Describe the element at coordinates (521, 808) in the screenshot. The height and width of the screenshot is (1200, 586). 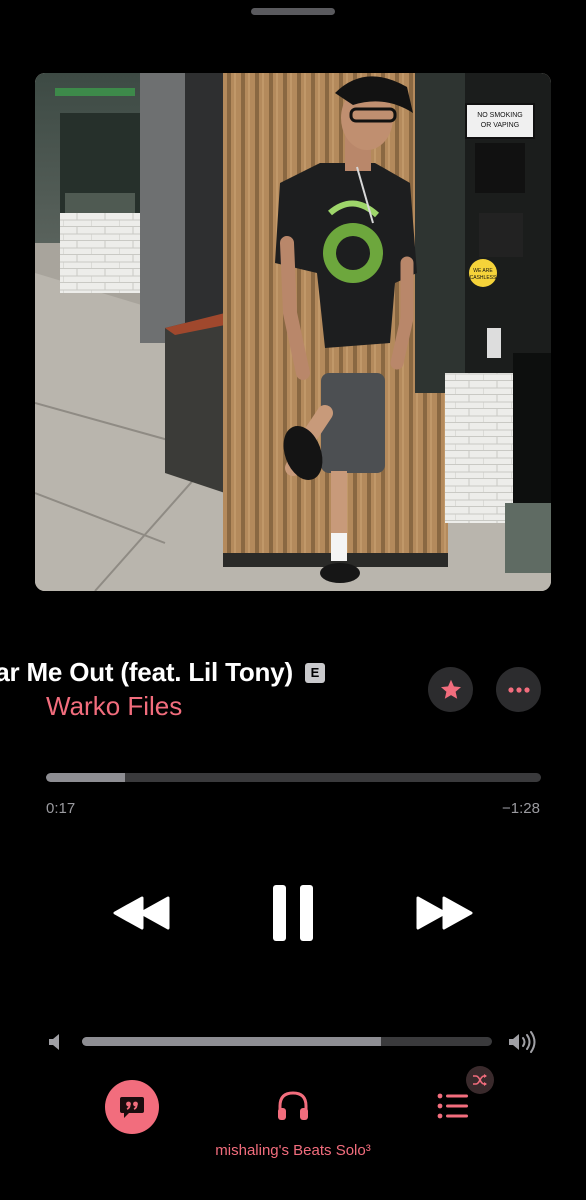
I see `remaining-time: −1:28` at that location.